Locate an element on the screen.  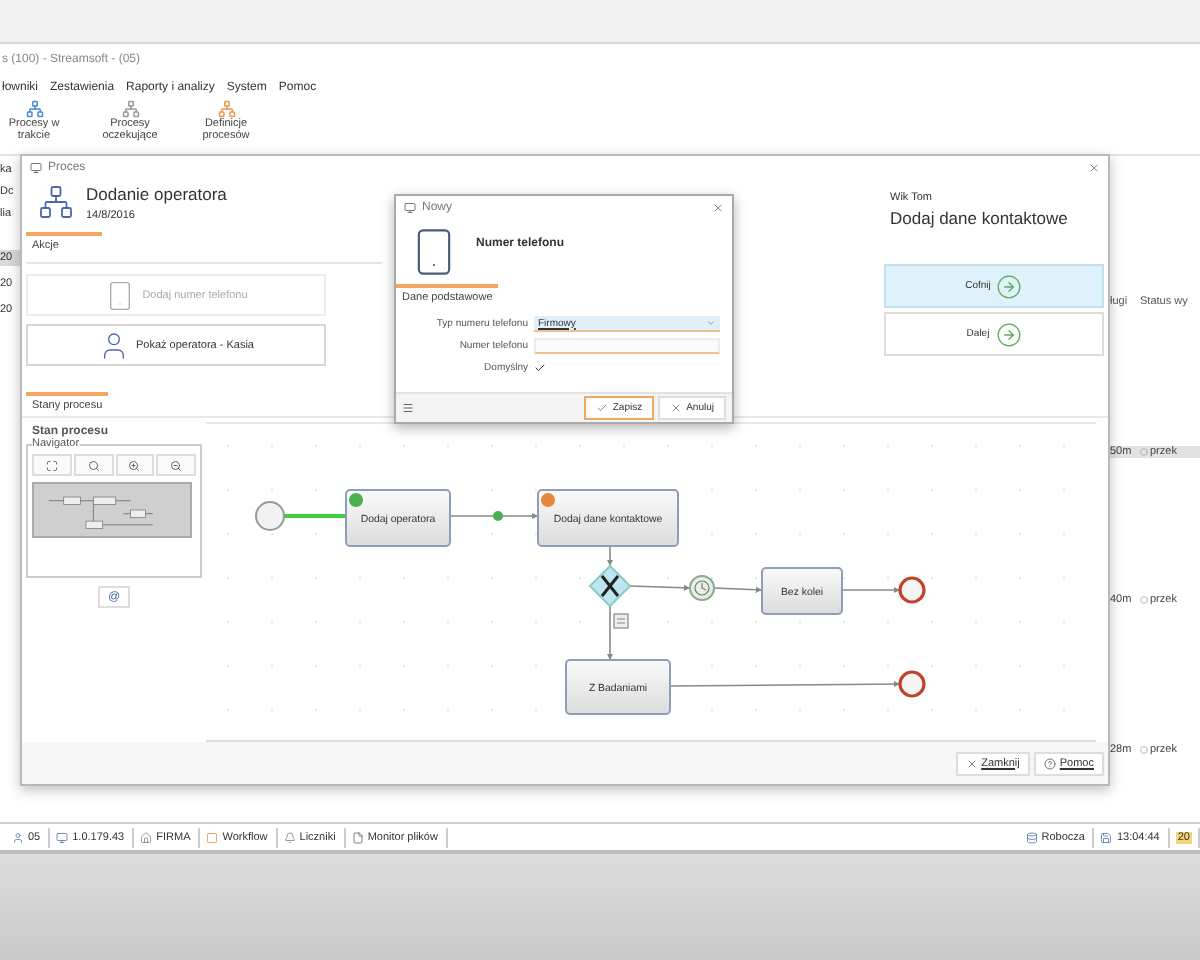
monitor-icon is located at coordinates (62, 837).